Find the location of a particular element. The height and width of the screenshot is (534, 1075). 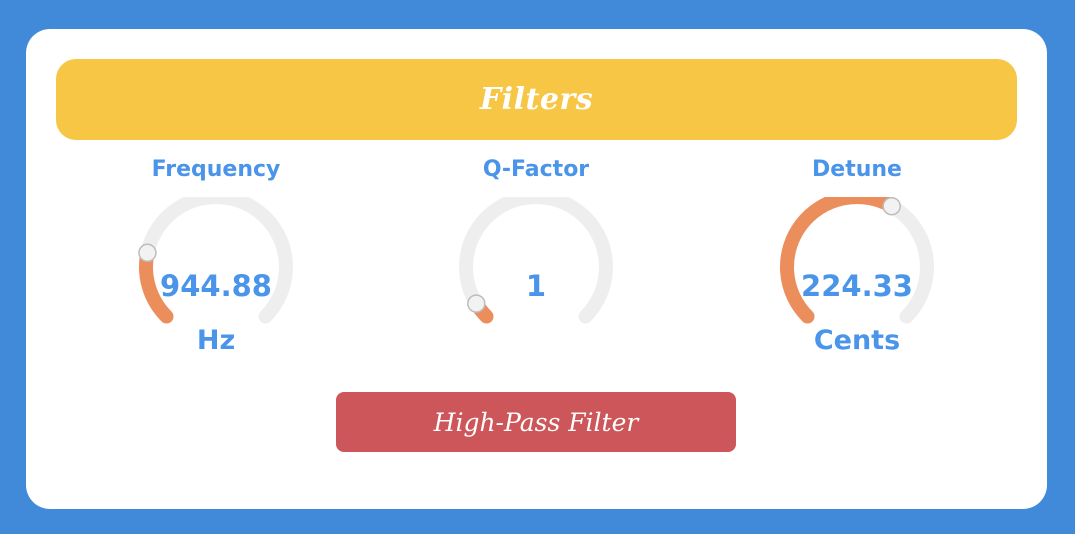

q-factor-value: 1 is located at coordinates (536, 286).